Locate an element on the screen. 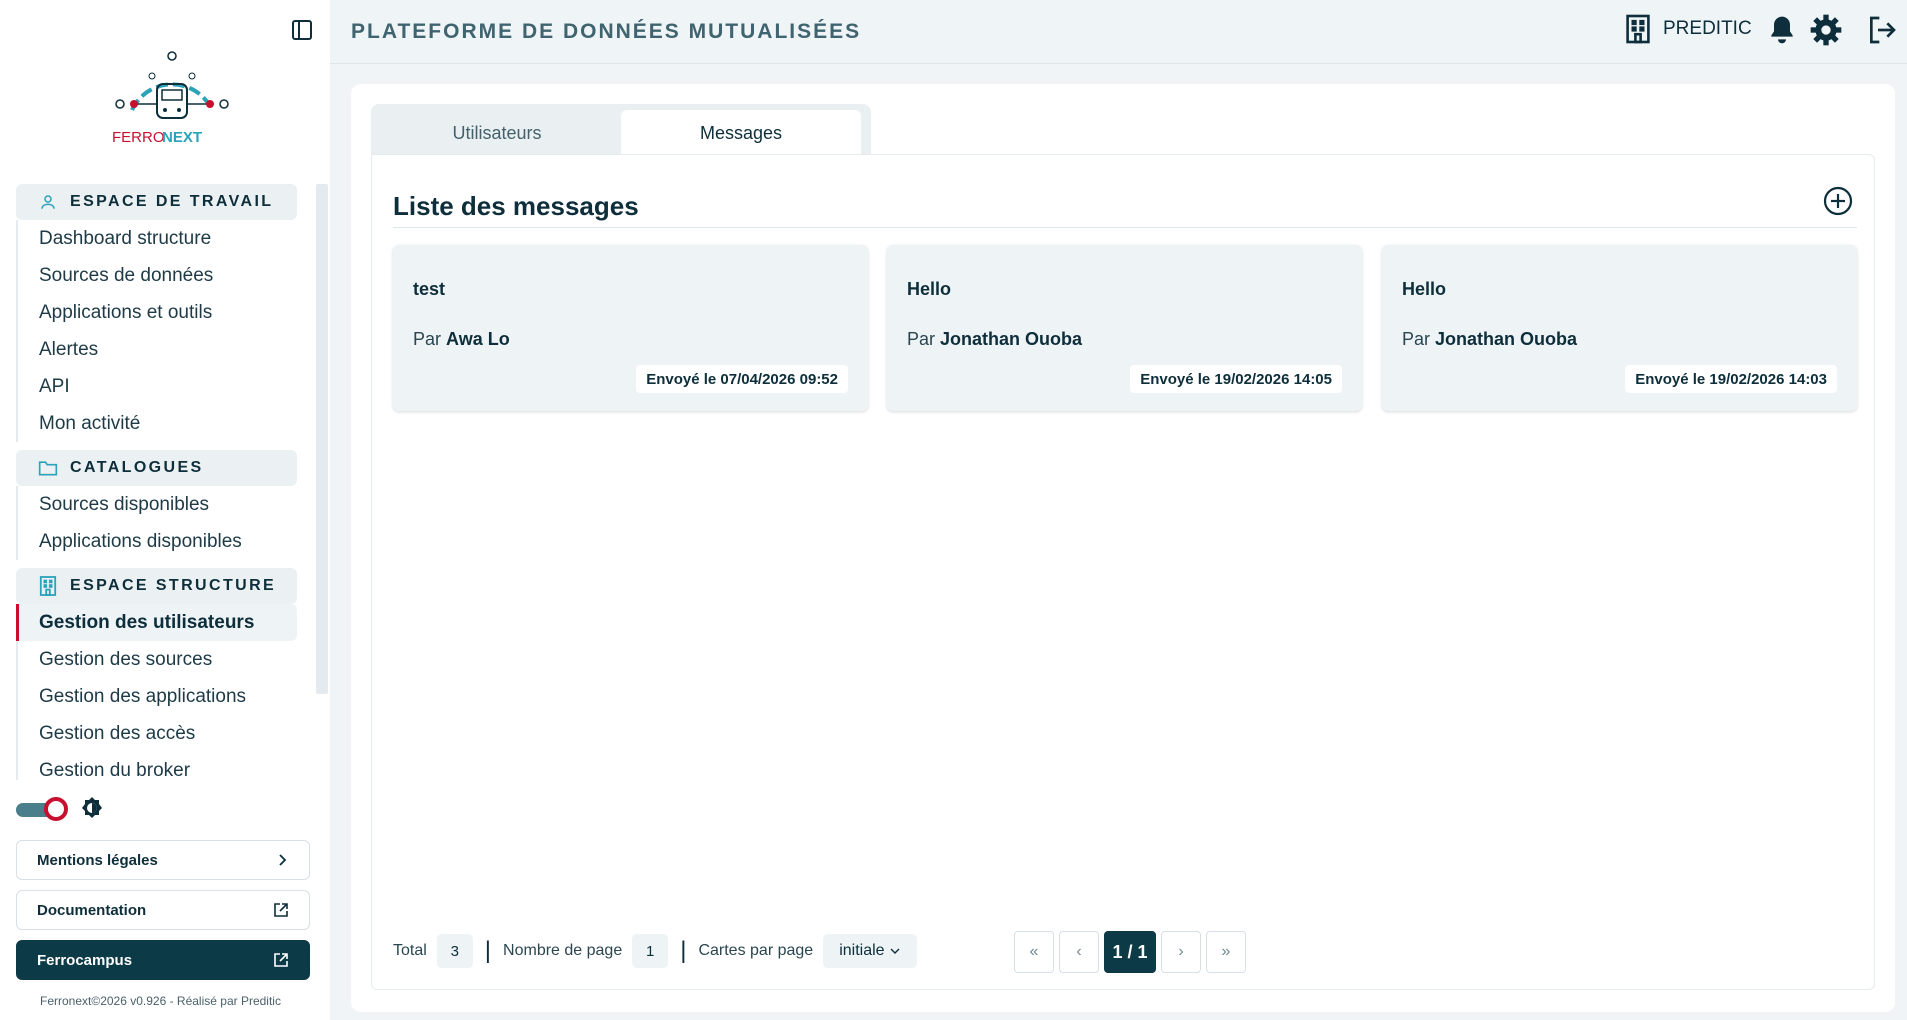  tab-bar: Utilisateurs Messages is located at coordinates (621, 130).